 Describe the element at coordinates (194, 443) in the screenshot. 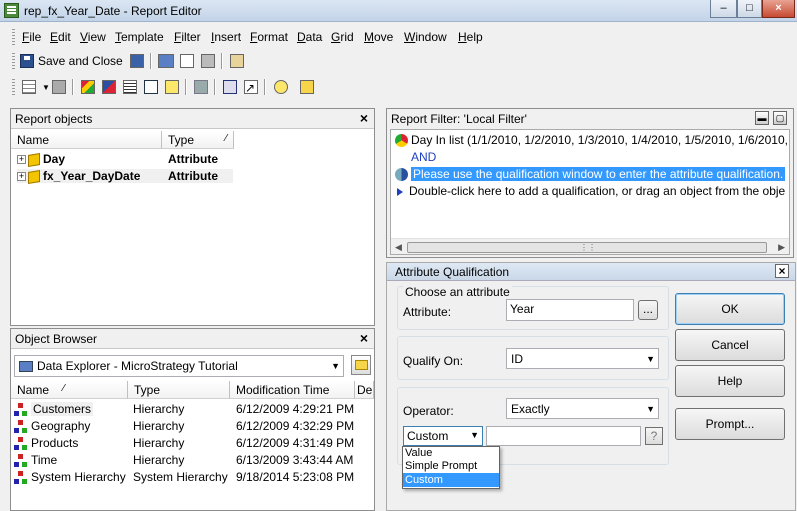

I see `table-row: Products Hierarchy 6/12/2009 4:31:49 PM` at that location.